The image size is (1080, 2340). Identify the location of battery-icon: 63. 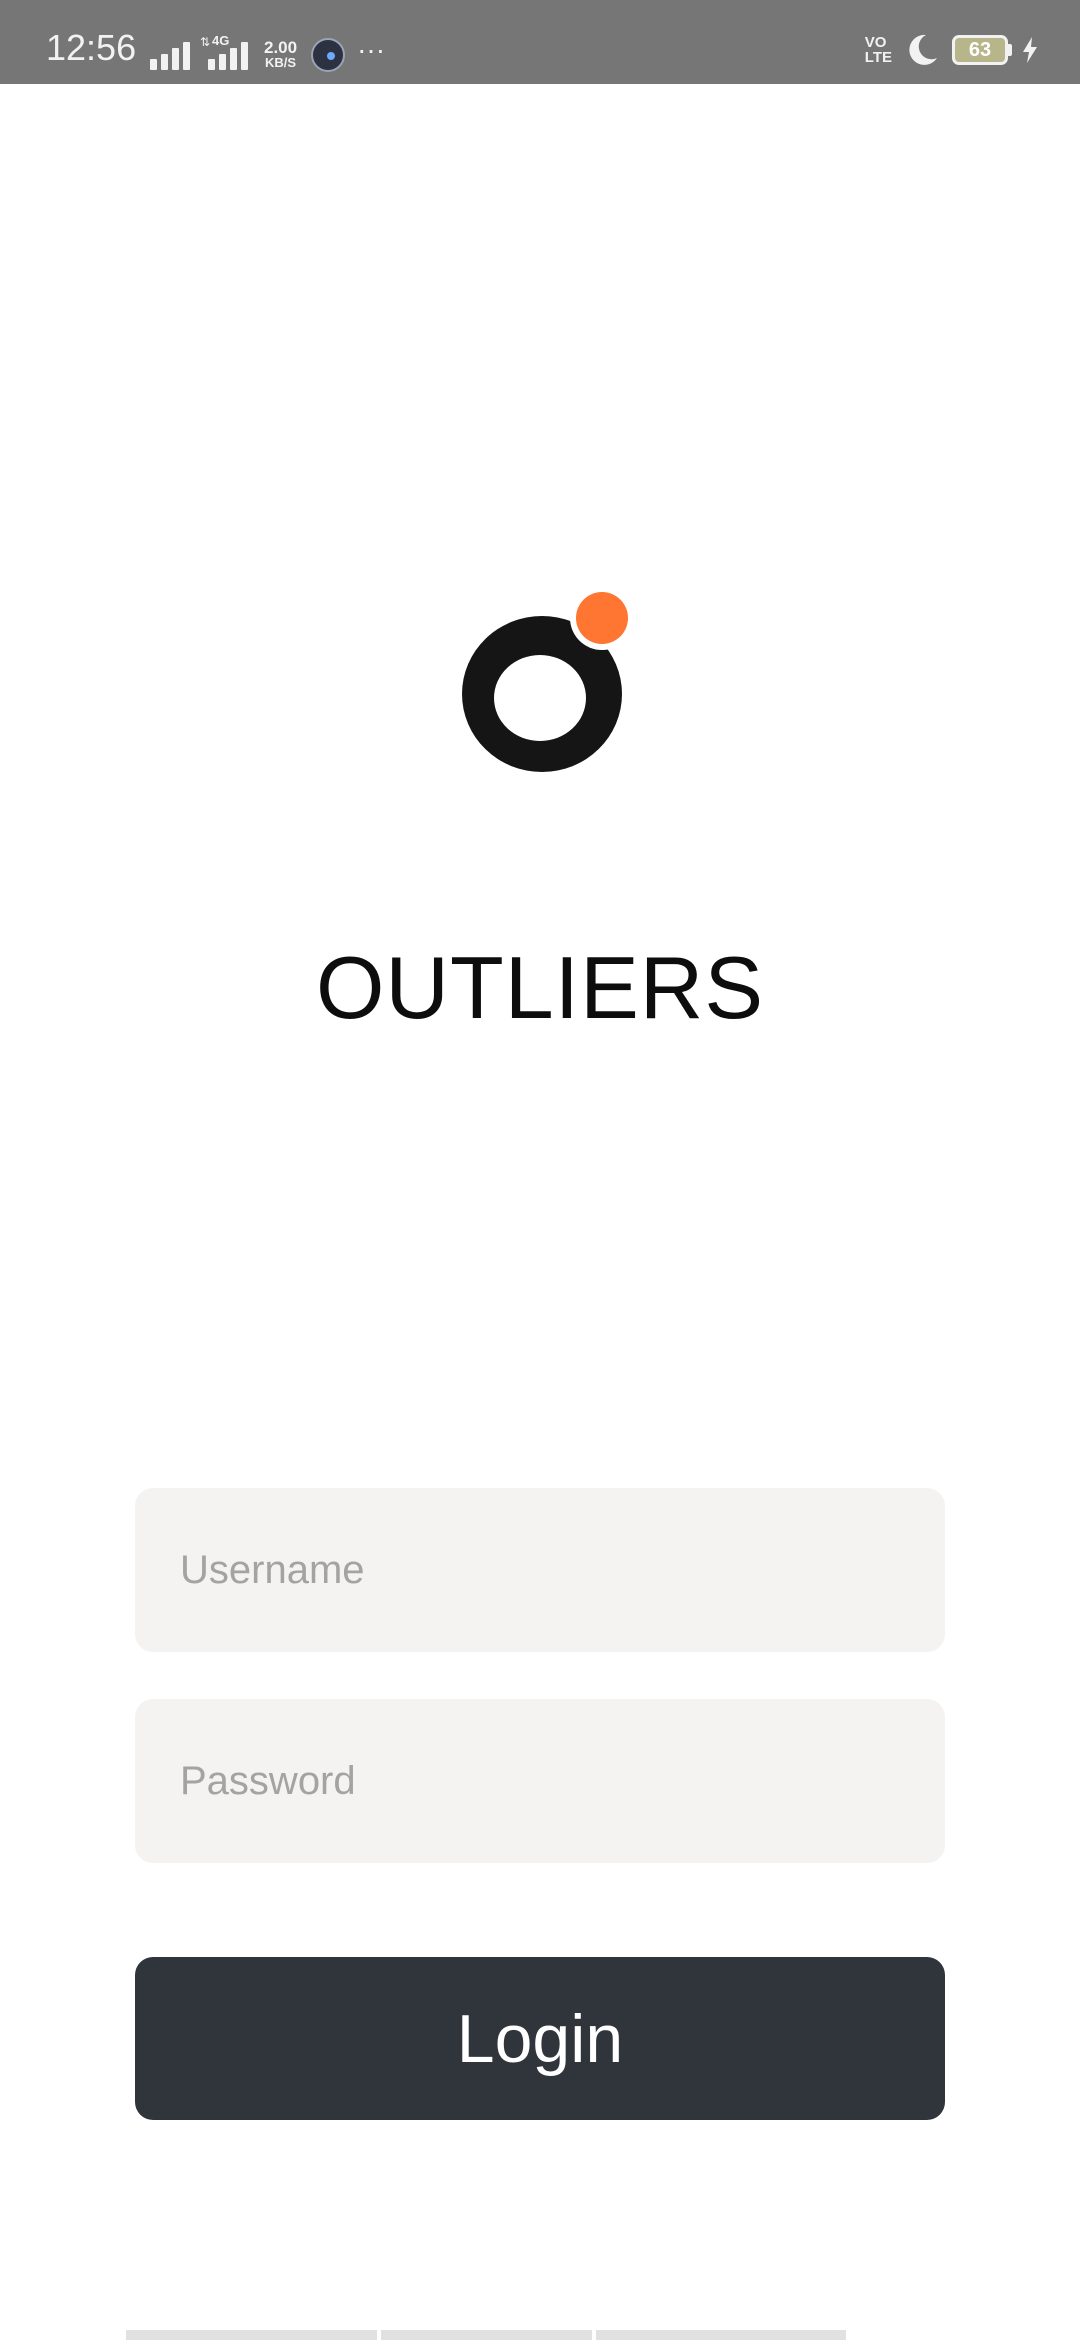
(982, 50).